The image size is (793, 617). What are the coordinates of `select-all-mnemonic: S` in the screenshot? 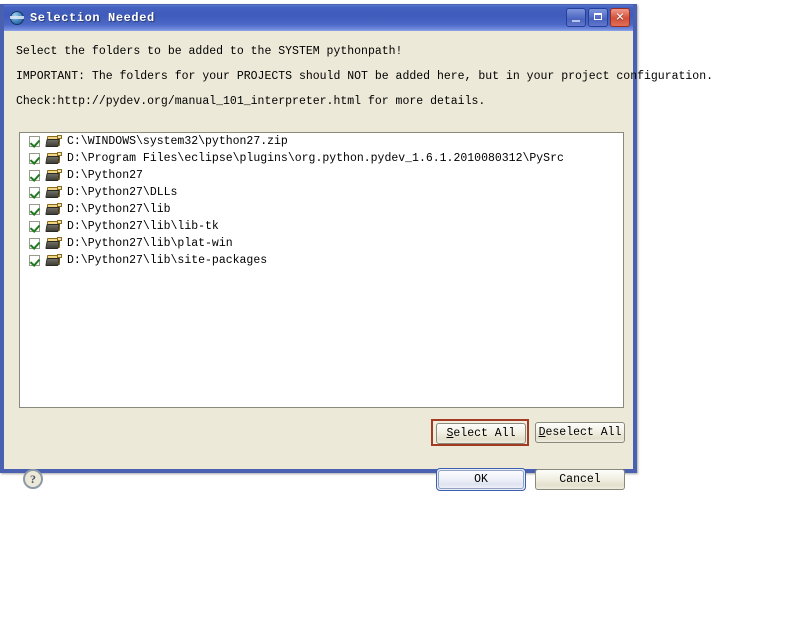 It's located at (450, 433).